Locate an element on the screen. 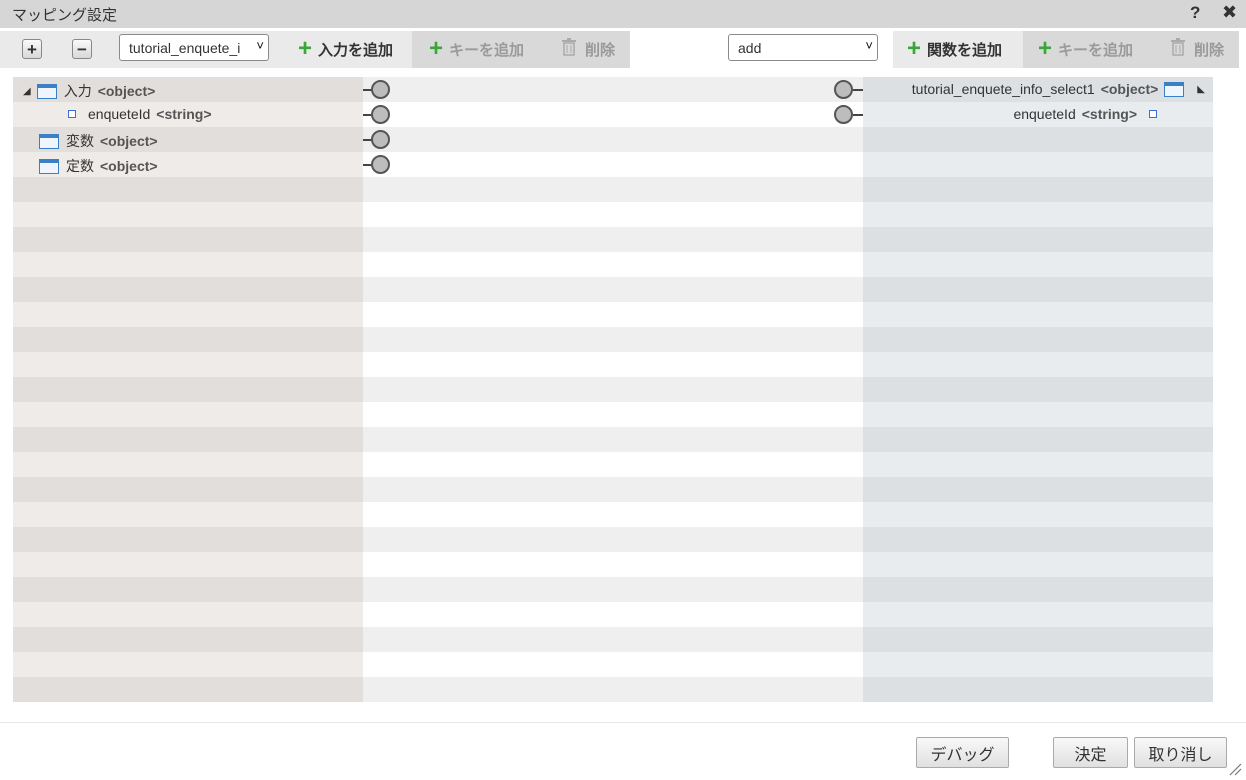  add-key-left-label: キーを追加 is located at coordinates (487, 50).